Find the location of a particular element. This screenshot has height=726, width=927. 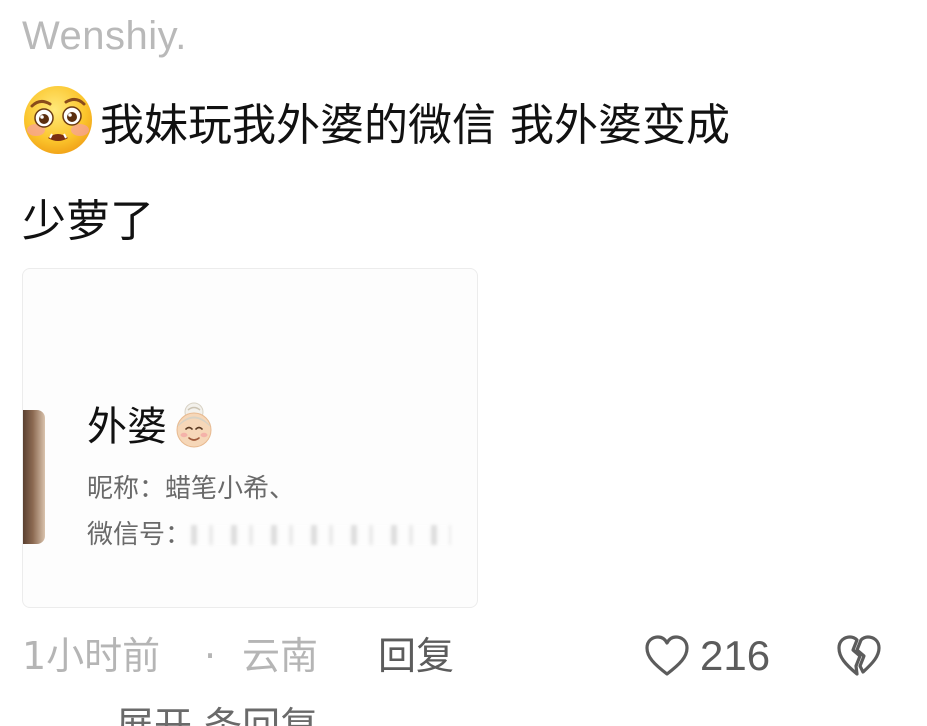

profile-nickname: 昵称：蜡笔小希、 is located at coordinates (191, 489).